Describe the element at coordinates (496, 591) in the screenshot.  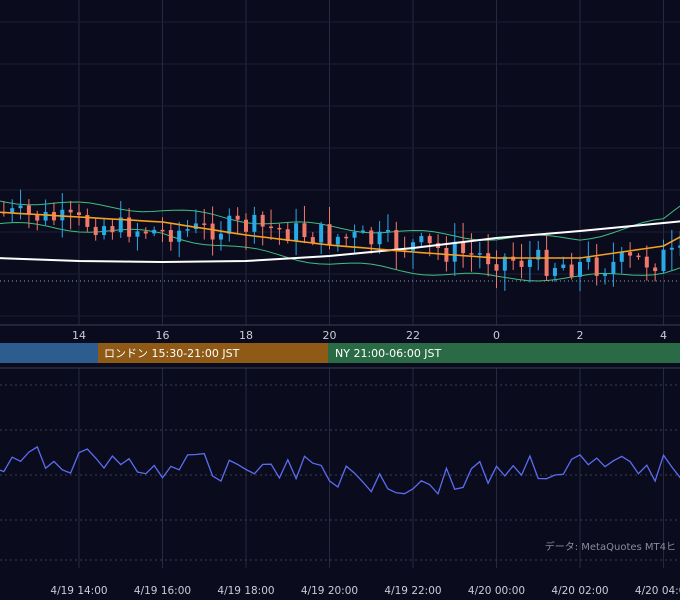
I see `time-tick-label: 4/20 00:00` at that location.